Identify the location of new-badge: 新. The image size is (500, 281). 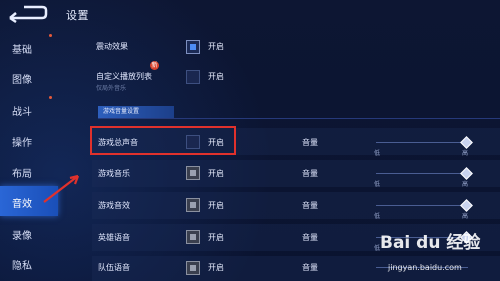
(154, 65).